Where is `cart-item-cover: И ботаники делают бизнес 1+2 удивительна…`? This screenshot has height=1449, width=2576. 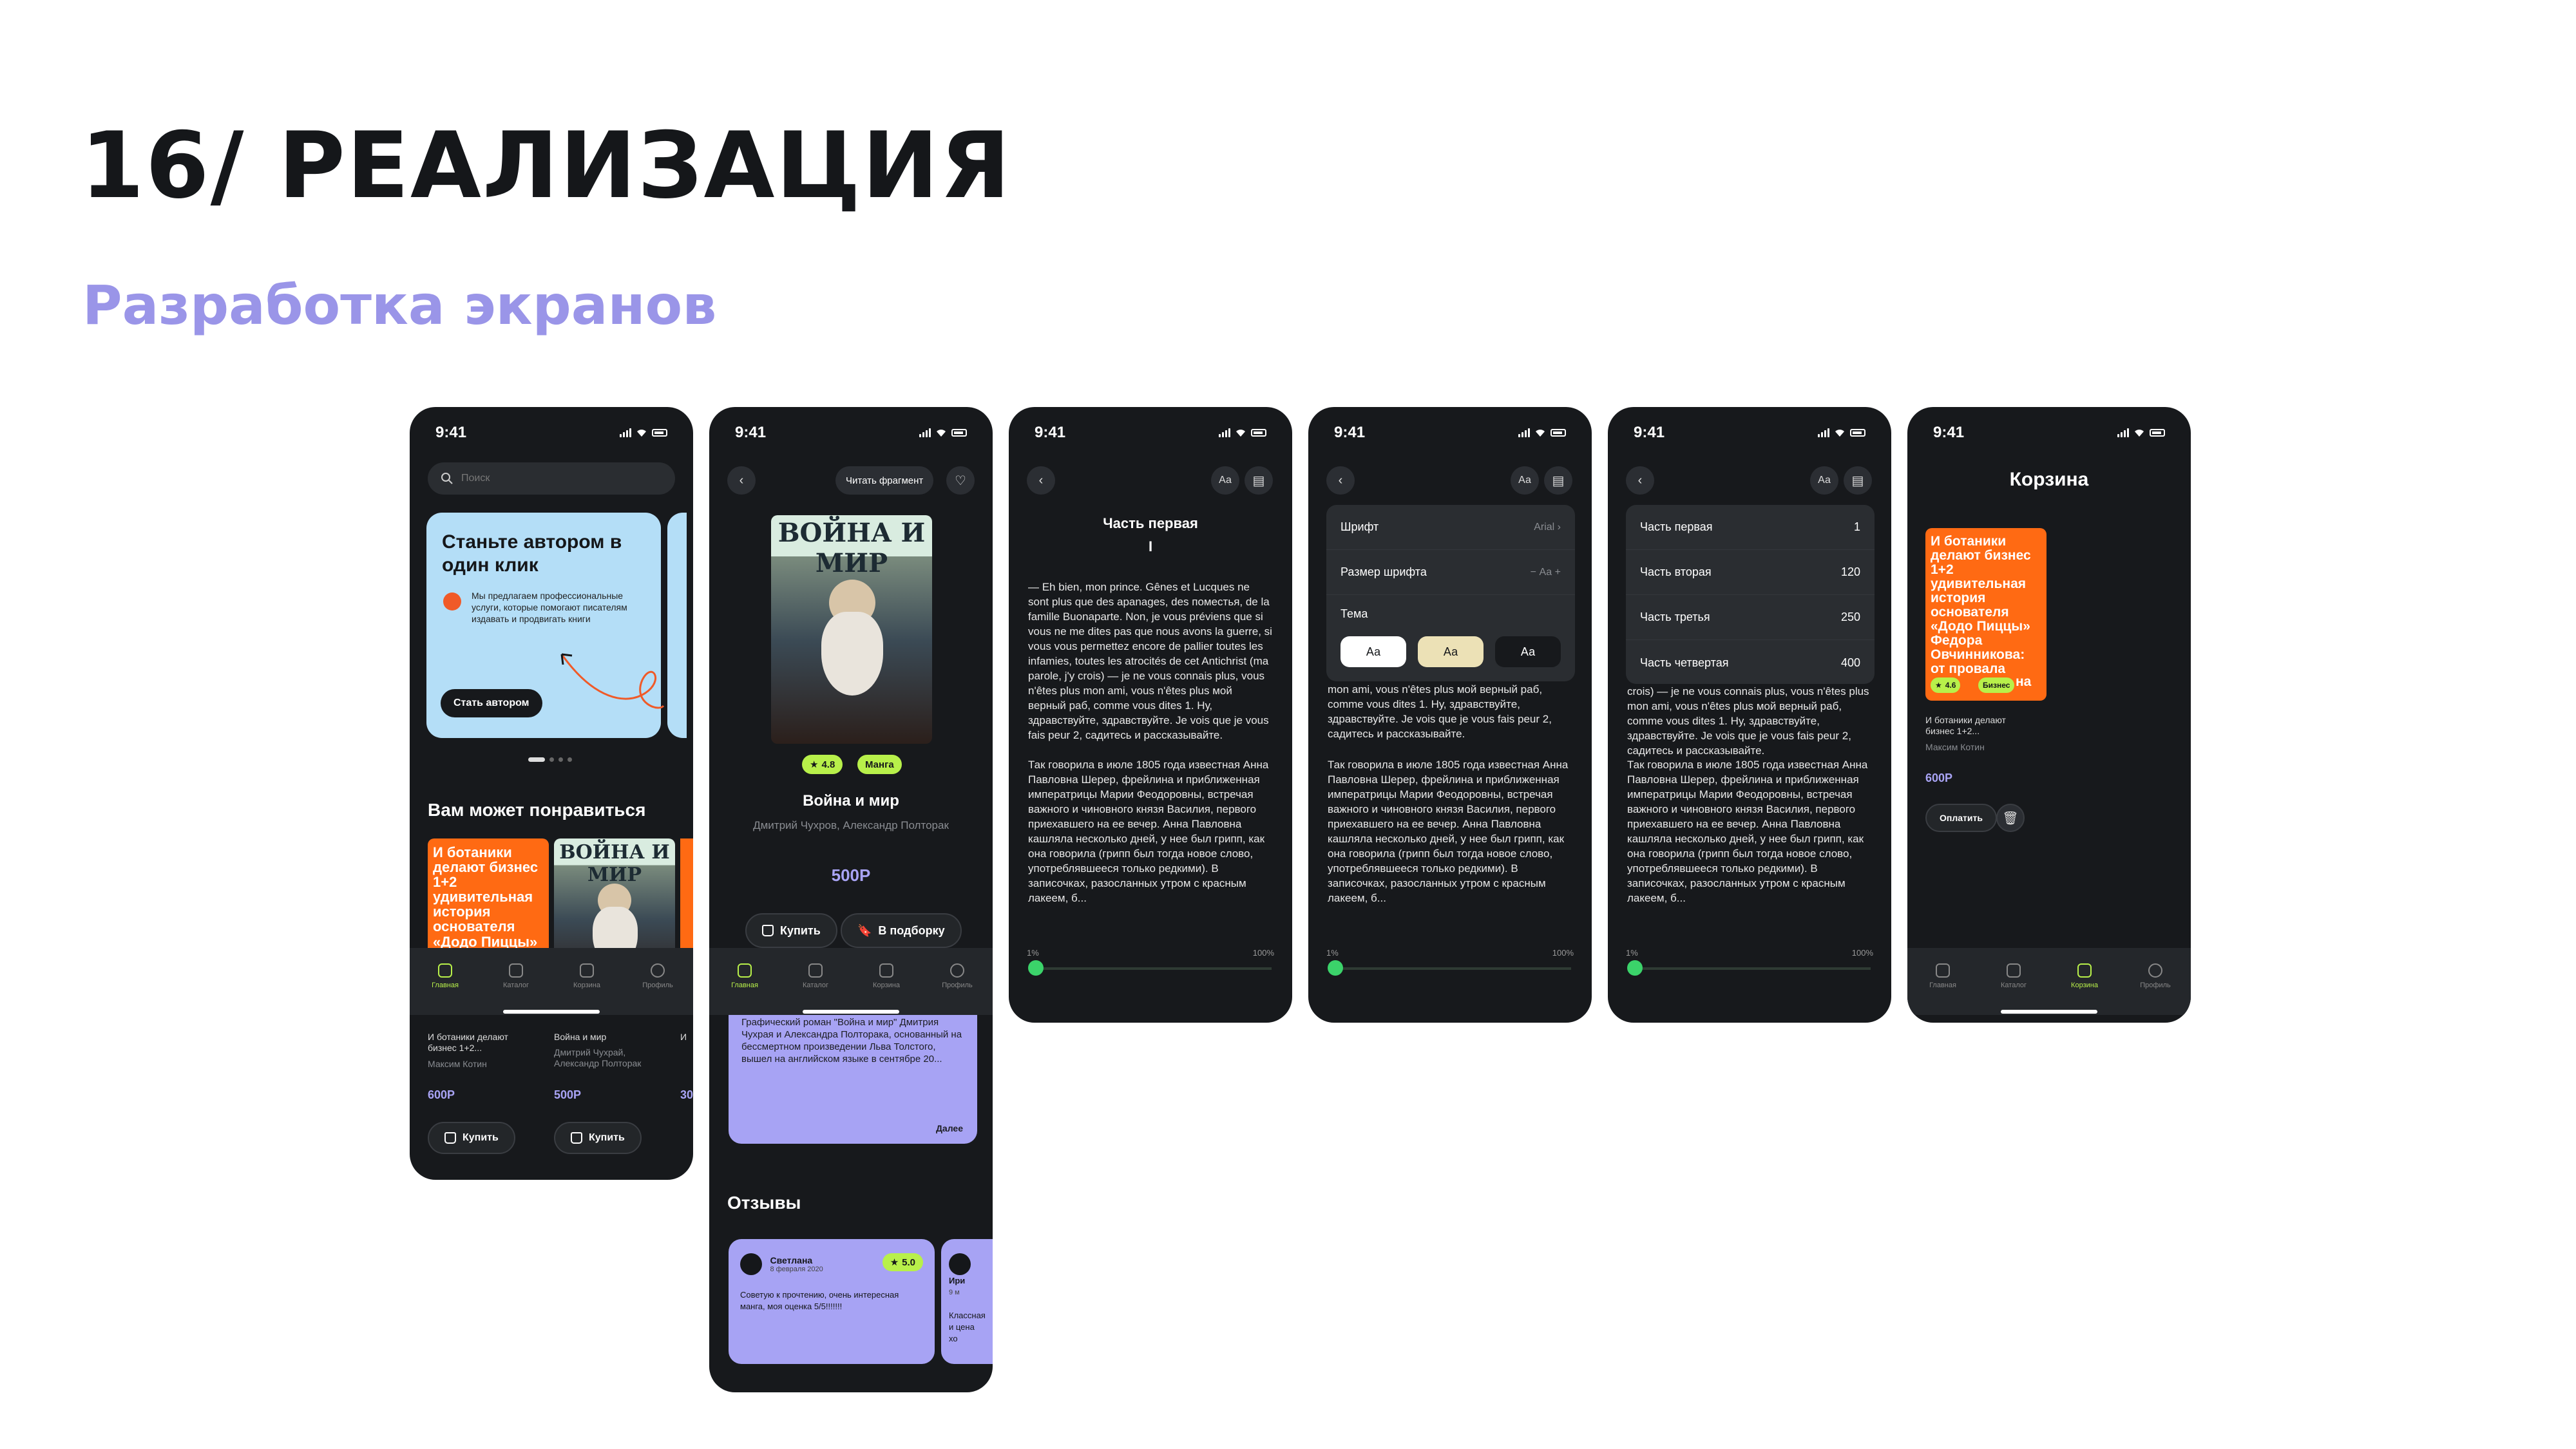
cart-item-cover: И ботаники делают бизнес 1+2 удивительна… is located at coordinates (1985, 614).